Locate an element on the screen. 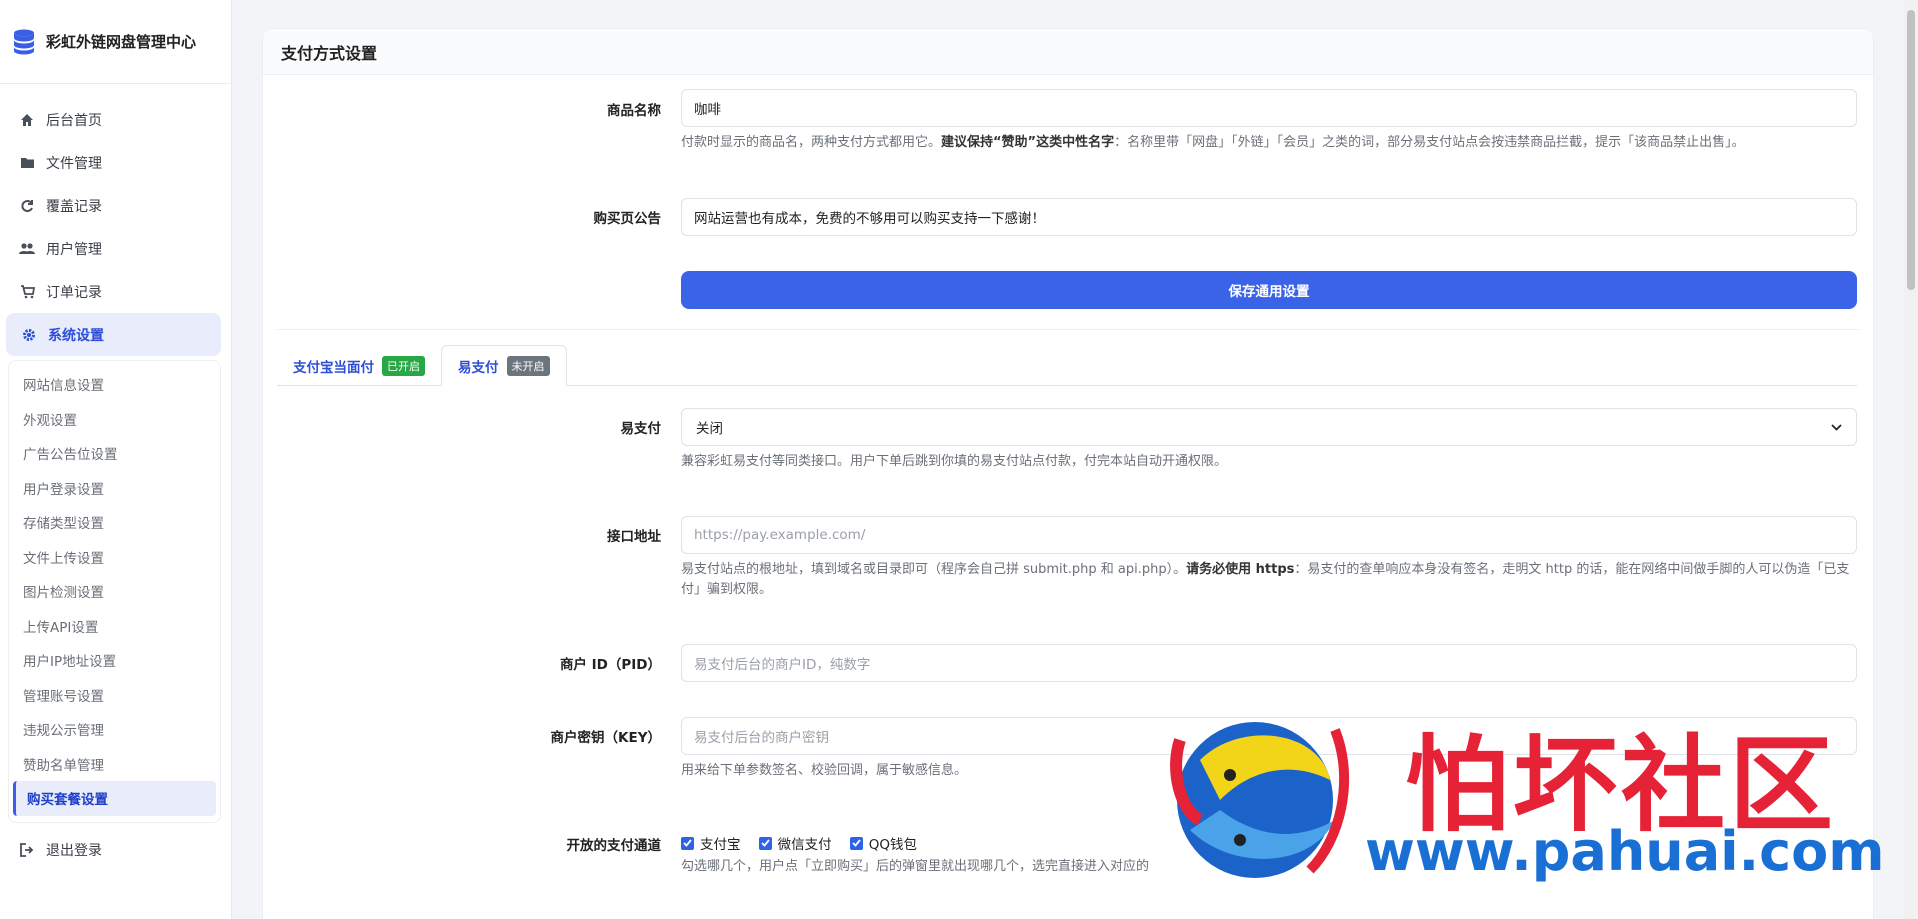  watermark-url: www.pahuai.com is located at coordinates (1625, 851).